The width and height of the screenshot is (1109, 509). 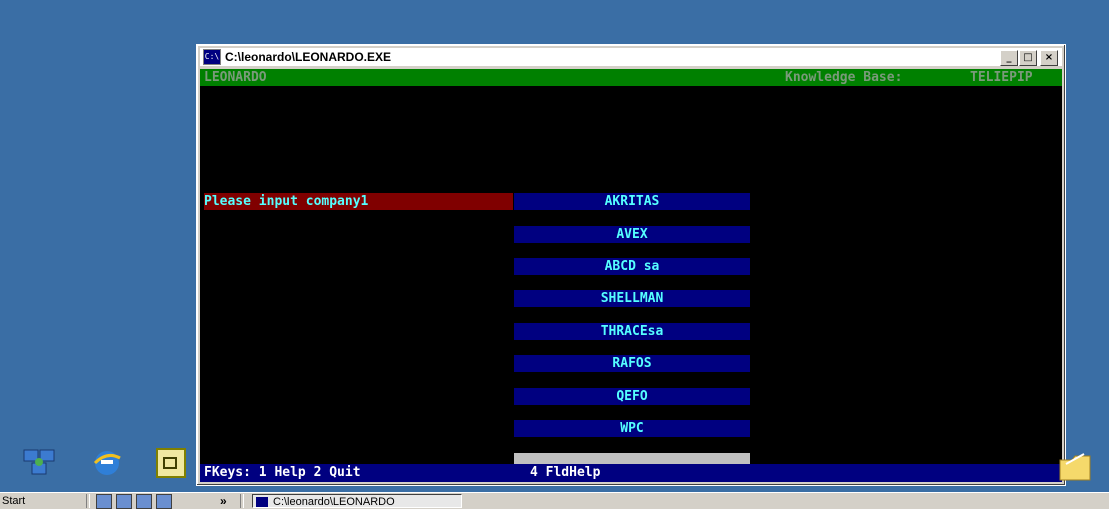 I want to click on function-keys-bar: FKeys: 1 Help 2 Quit 4 FldHelp, so click(x=631, y=473).